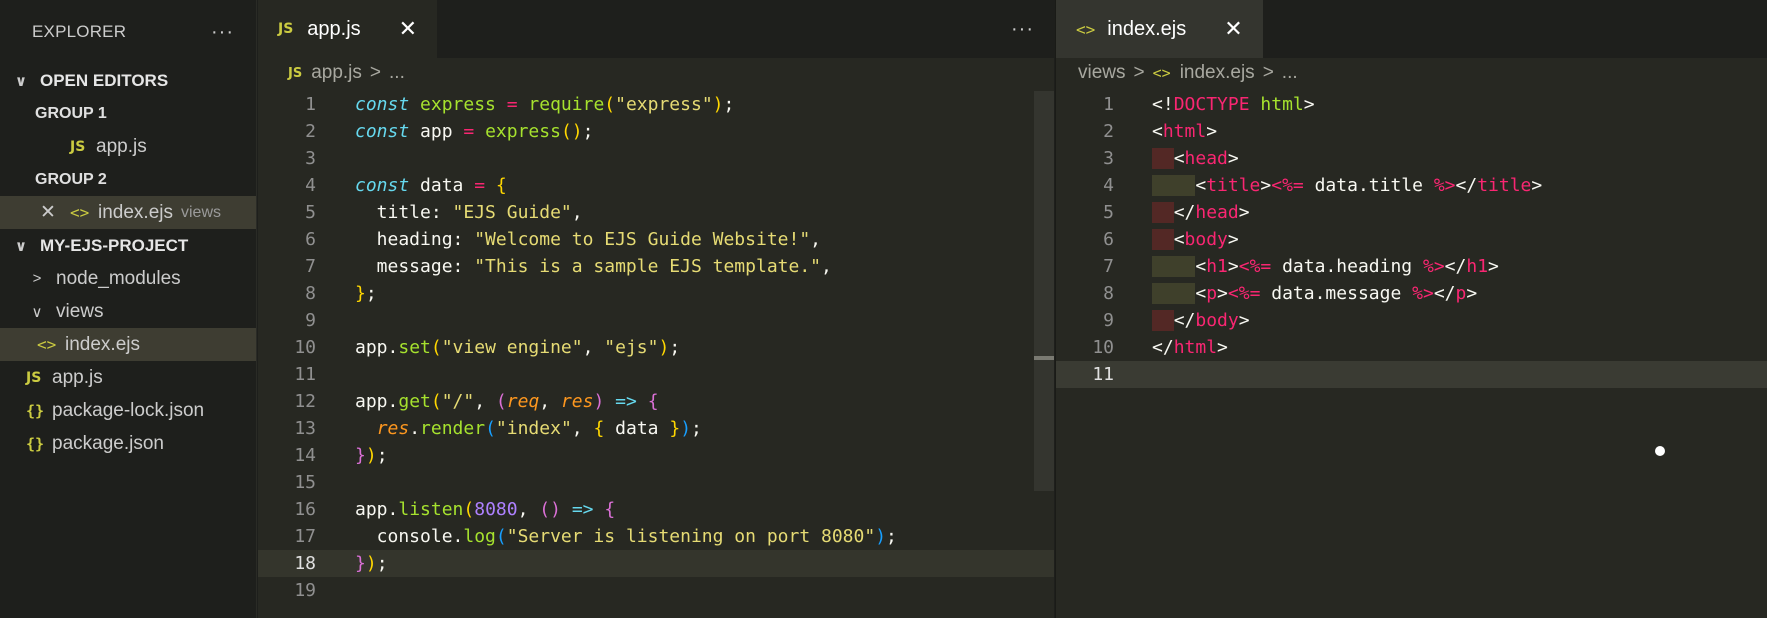  I want to click on cursor-dot, so click(1660, 451).